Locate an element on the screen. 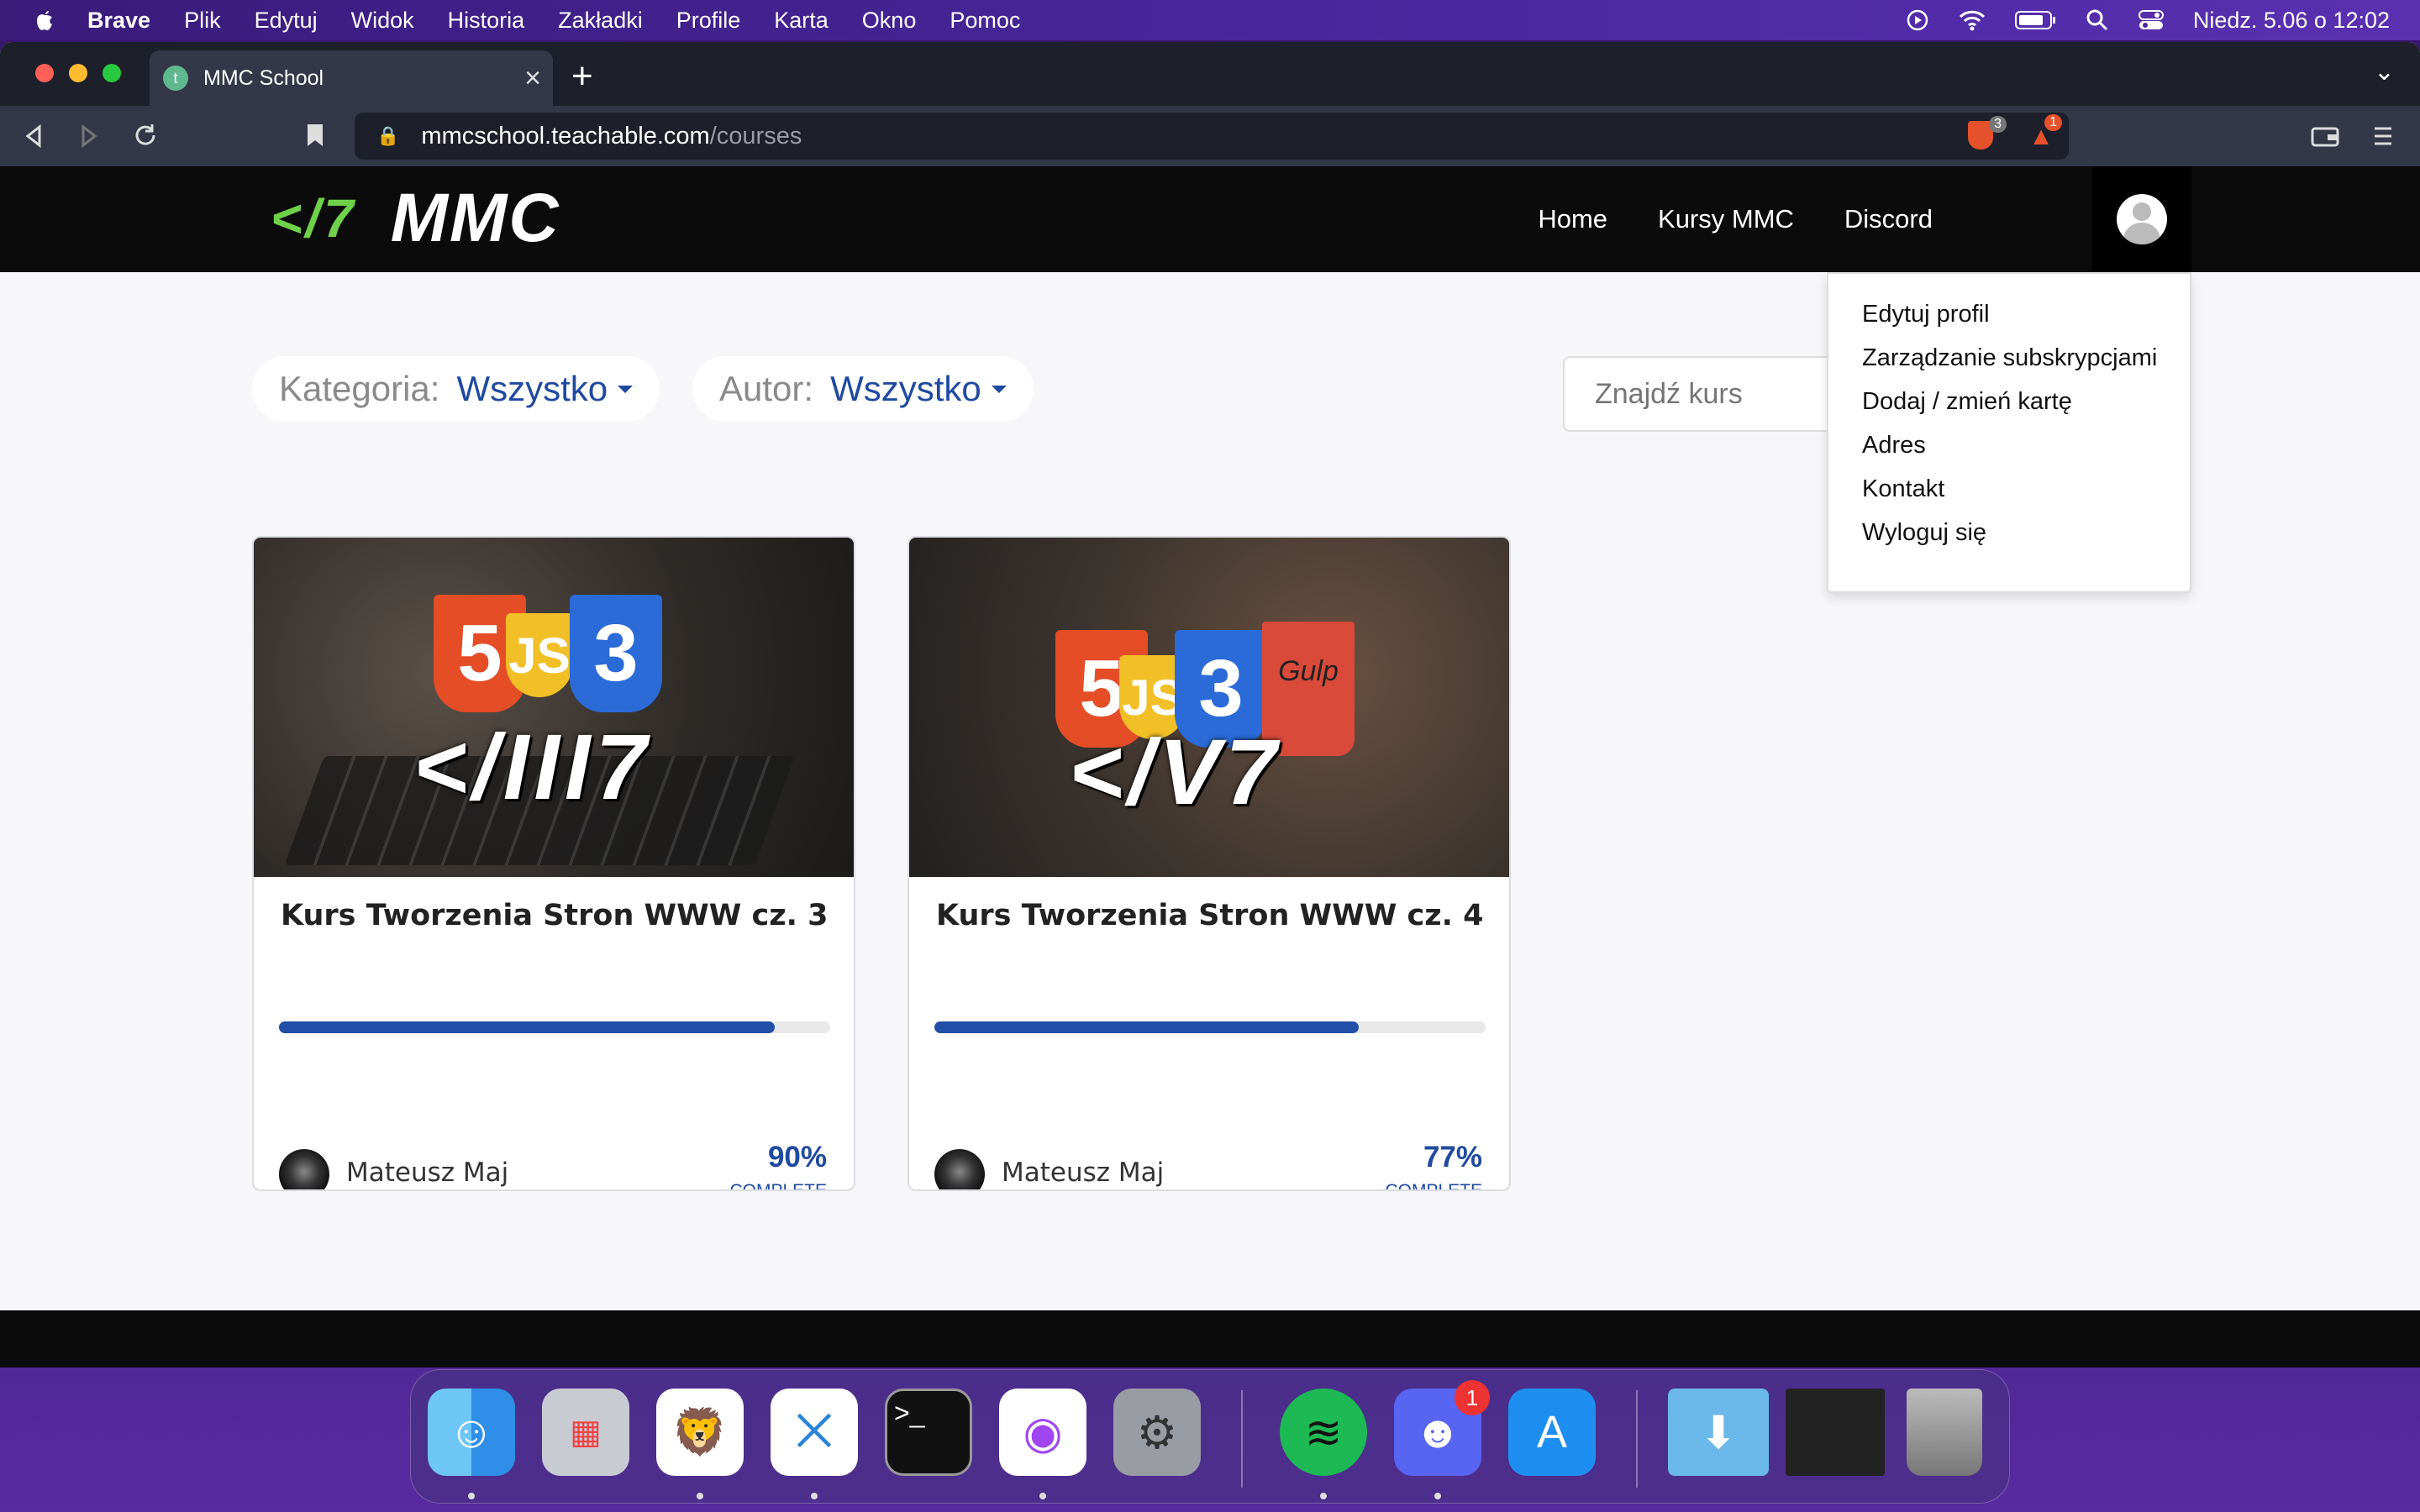 The image size is (2420, 1512). menu-profile: Profile is located at coordinates (708, 21).